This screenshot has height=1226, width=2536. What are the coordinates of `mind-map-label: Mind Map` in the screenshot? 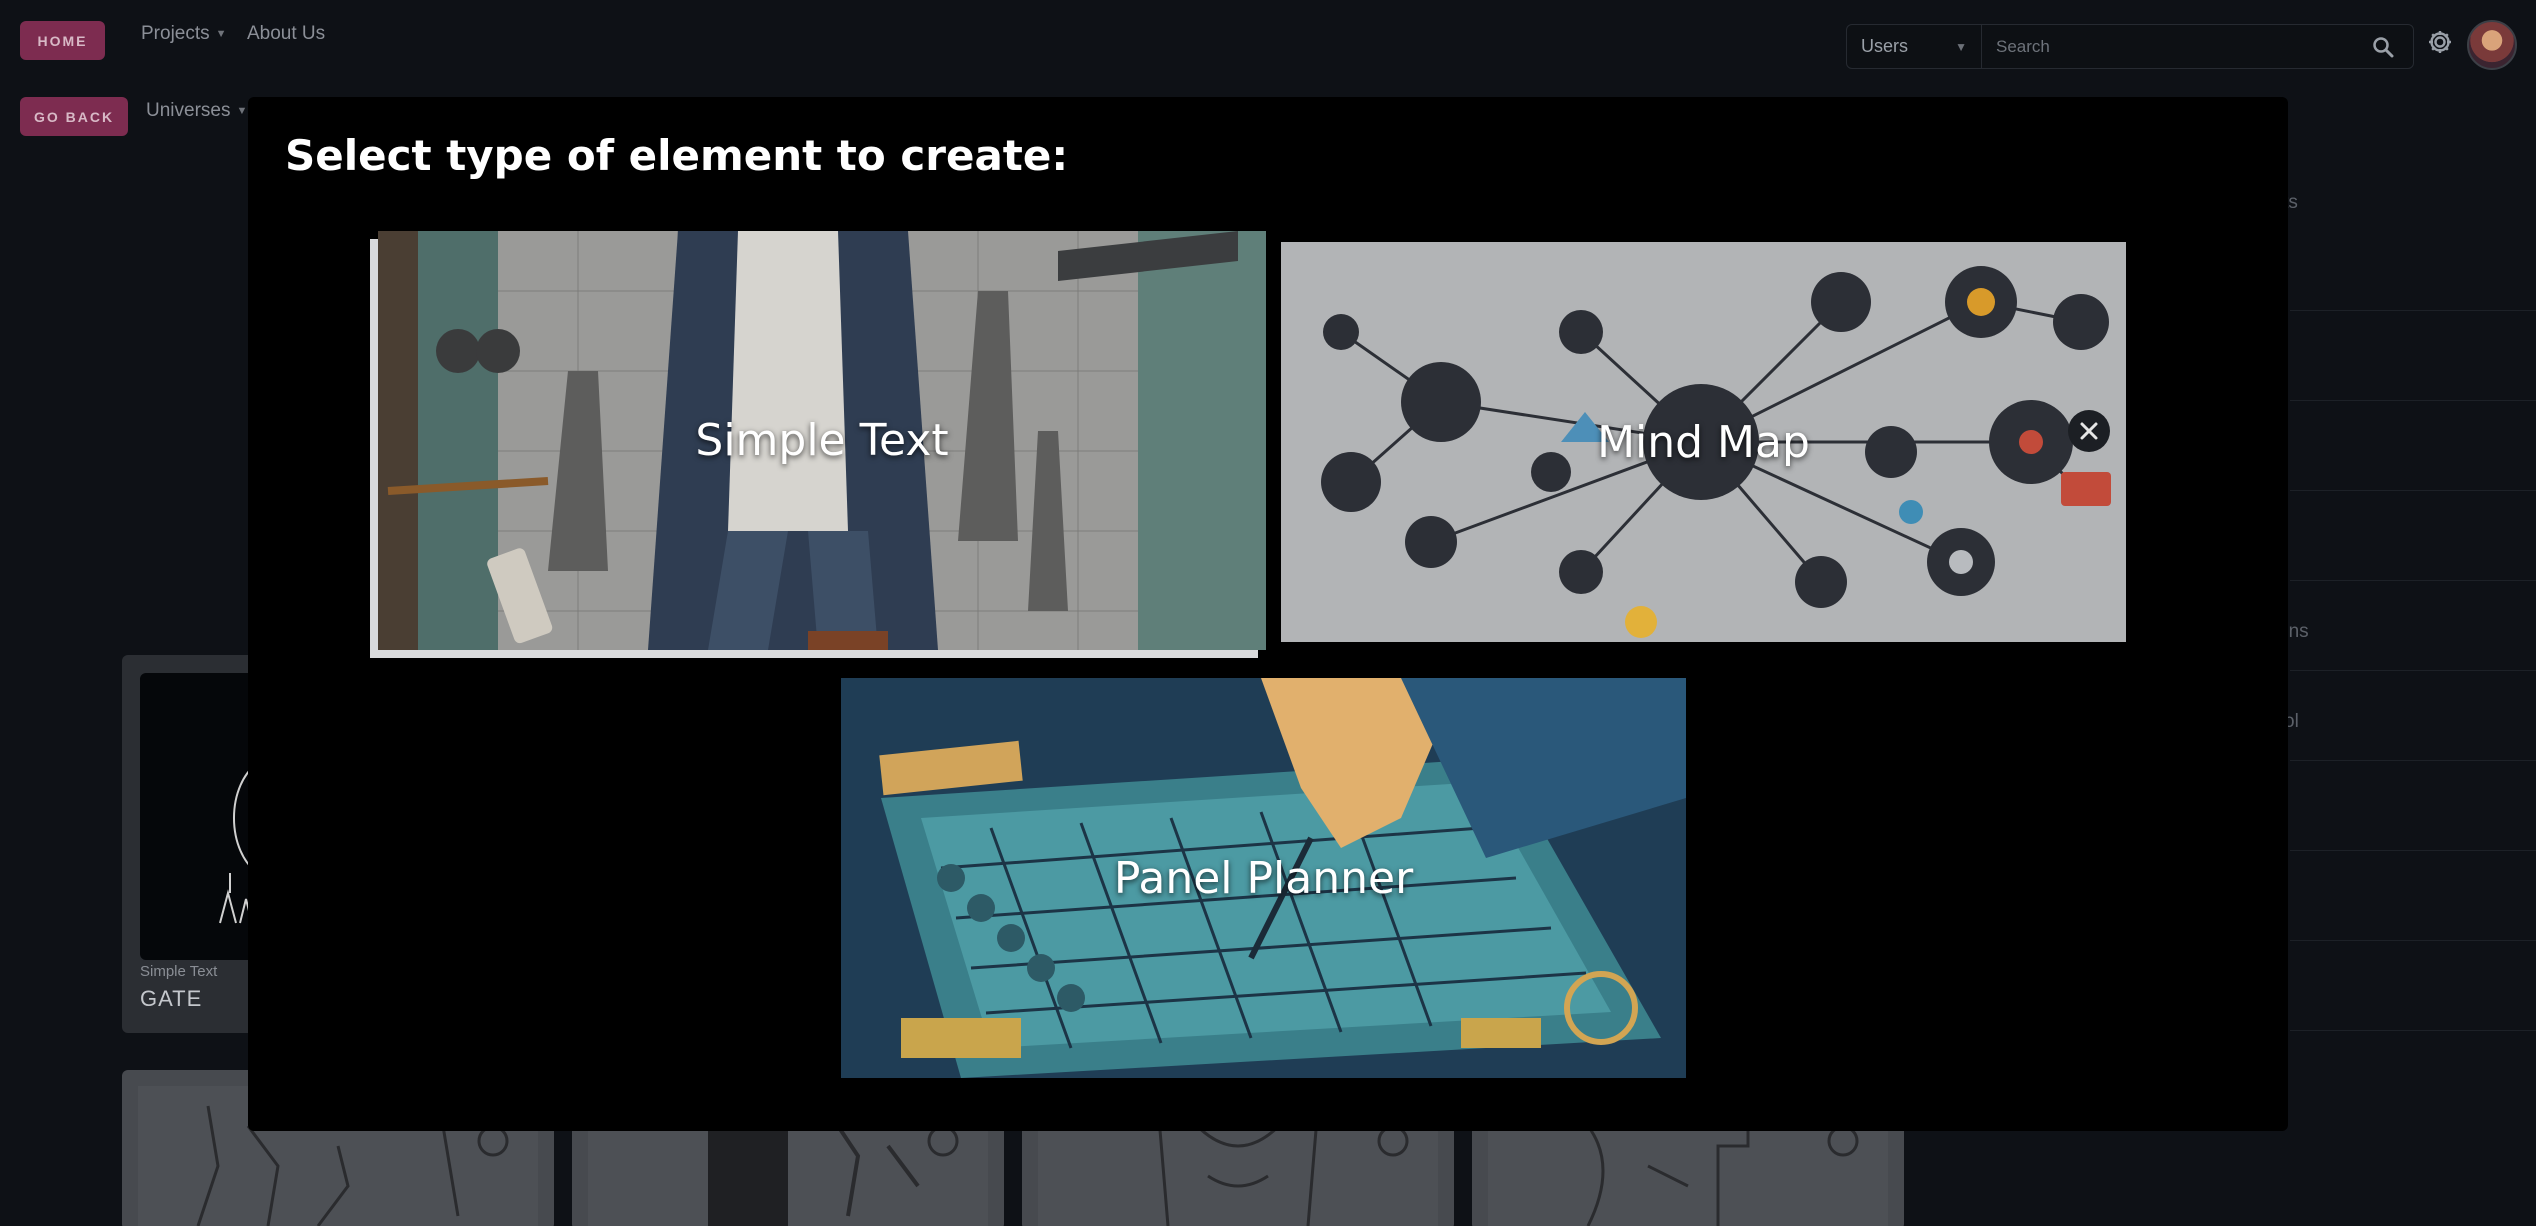 It's located at (1703, 442).